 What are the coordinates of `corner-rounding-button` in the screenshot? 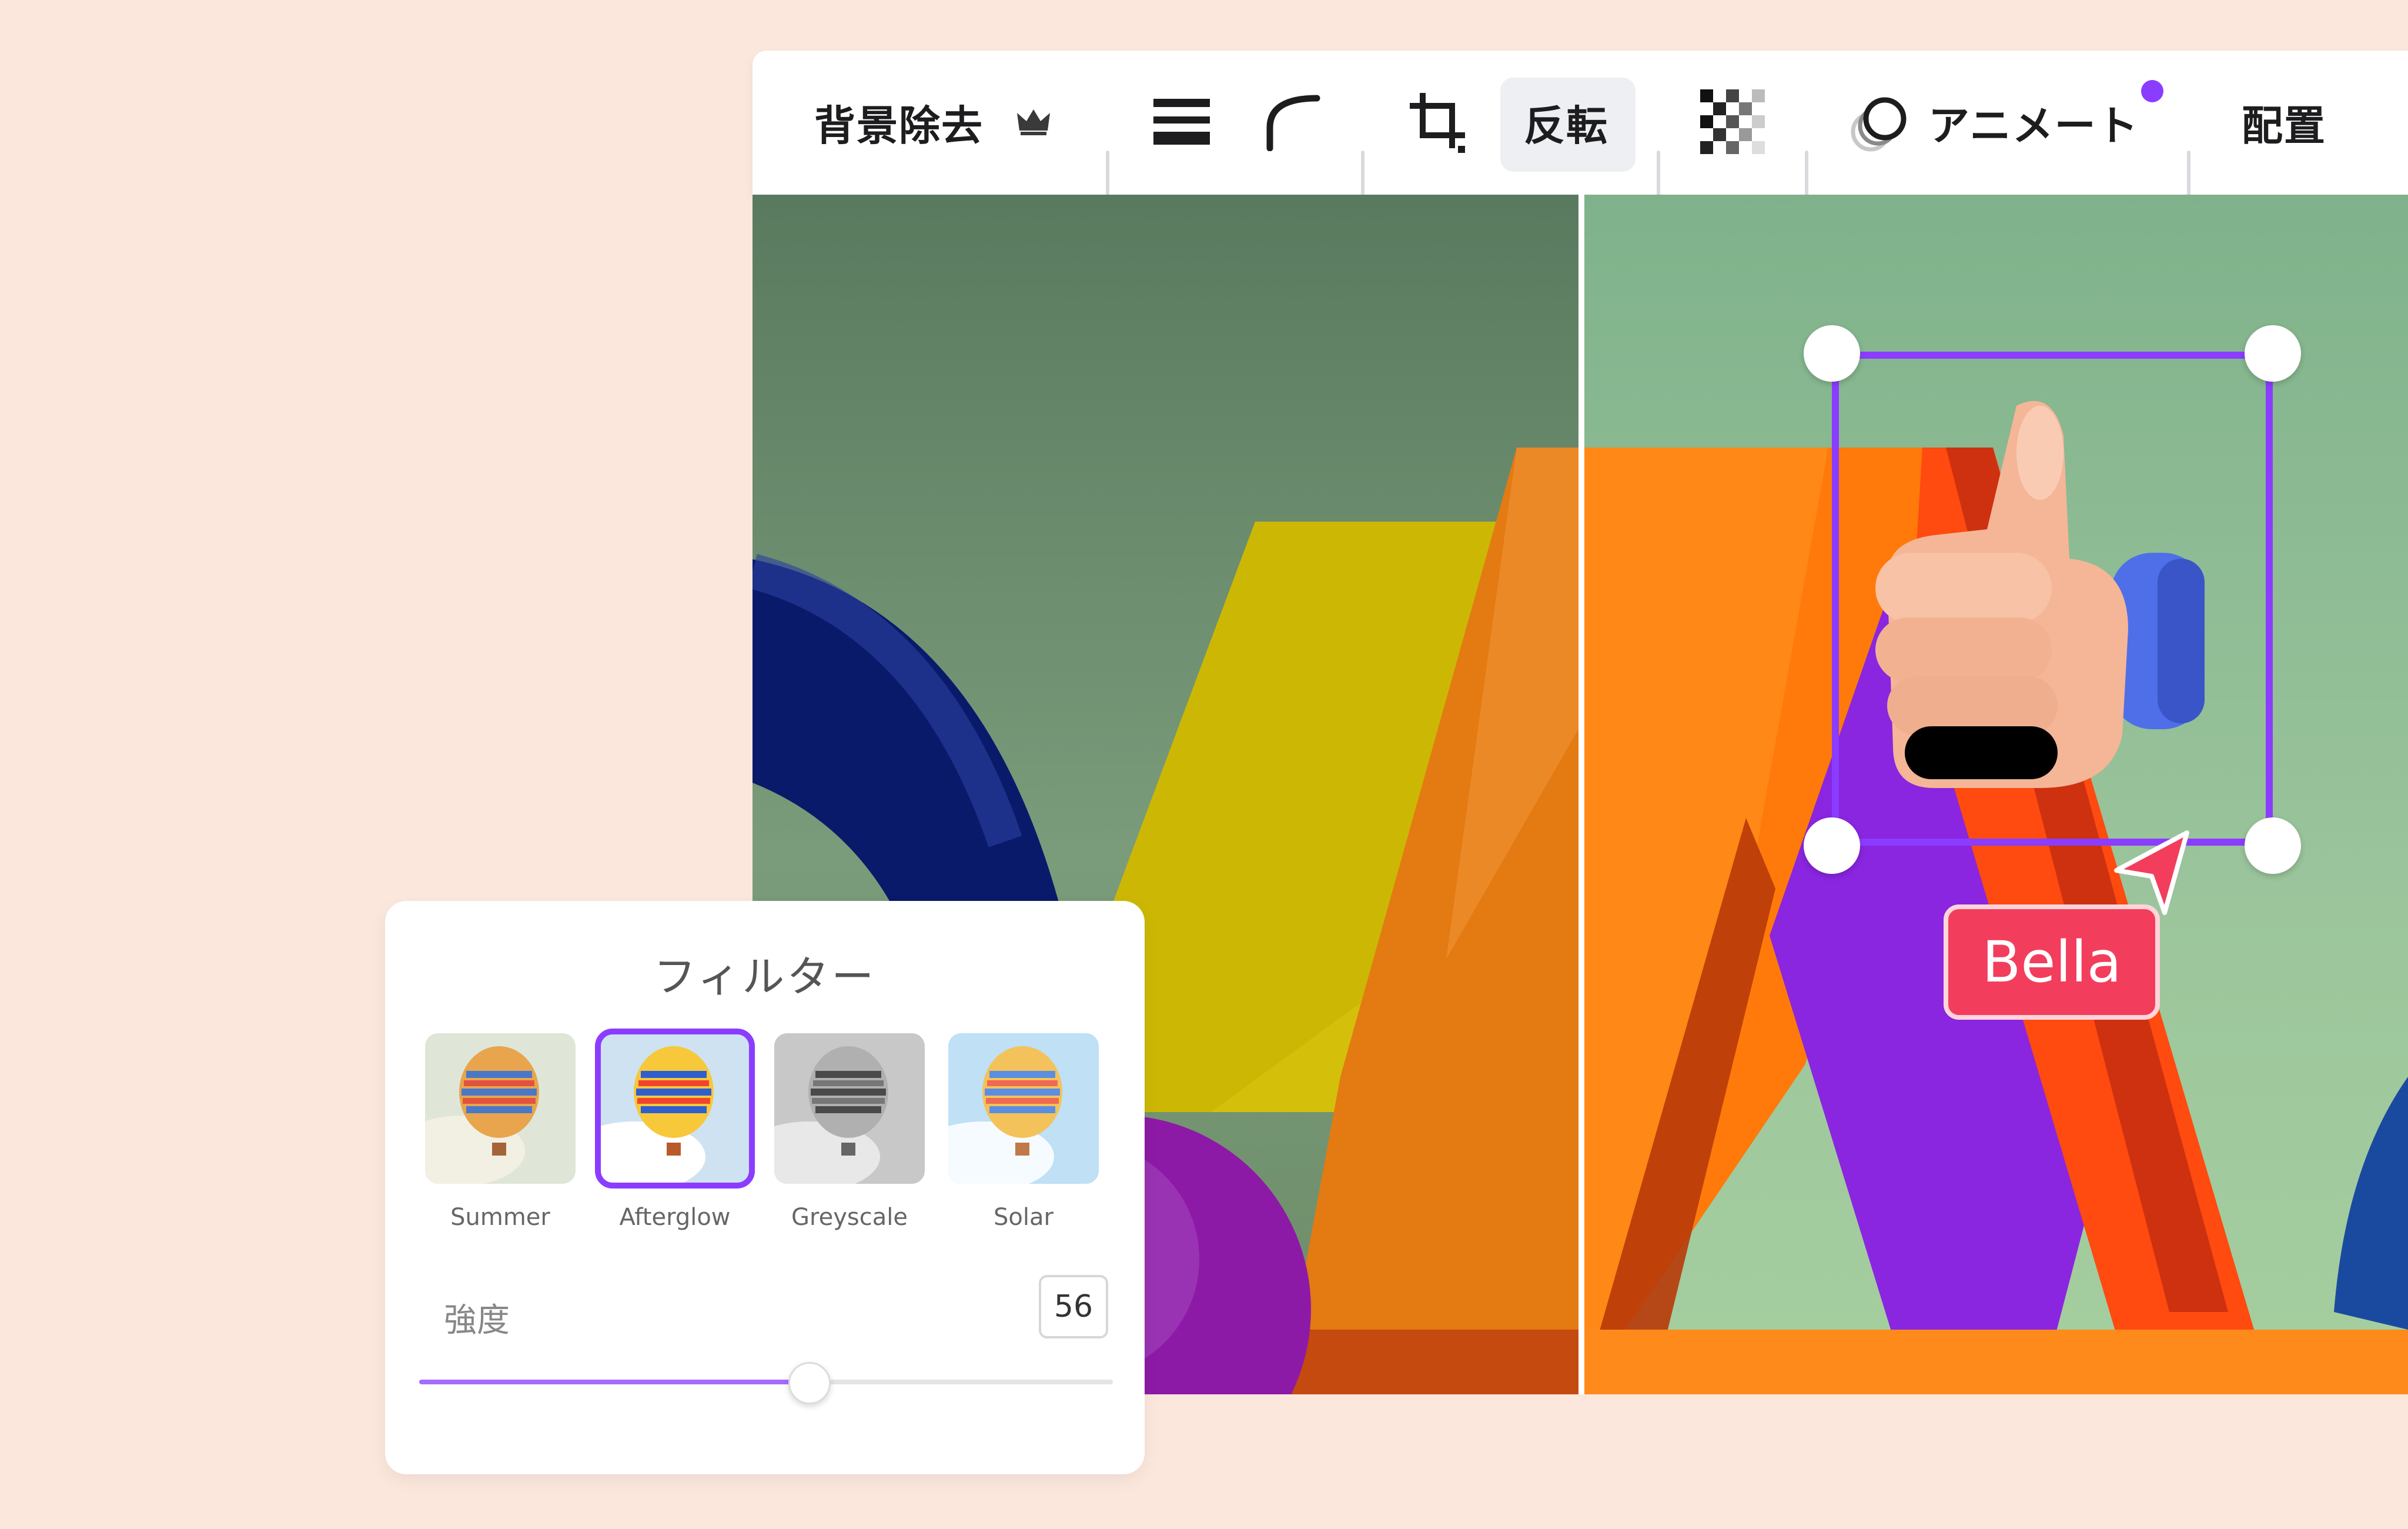 It's located at (1293, 123).